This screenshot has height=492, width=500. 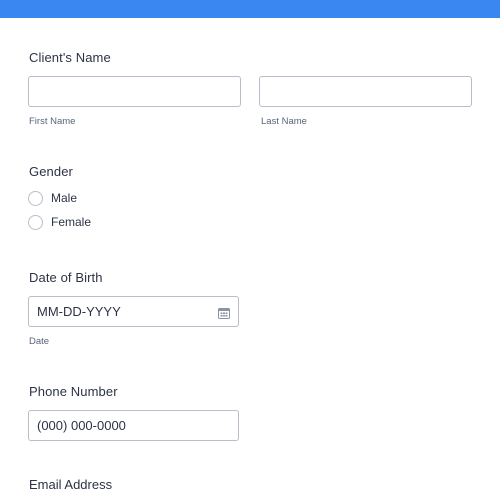 What do you see at coordinates (39, 341) in the screenshot?
I see `dob-sublabel: Date` at bounding box center [39, 341].